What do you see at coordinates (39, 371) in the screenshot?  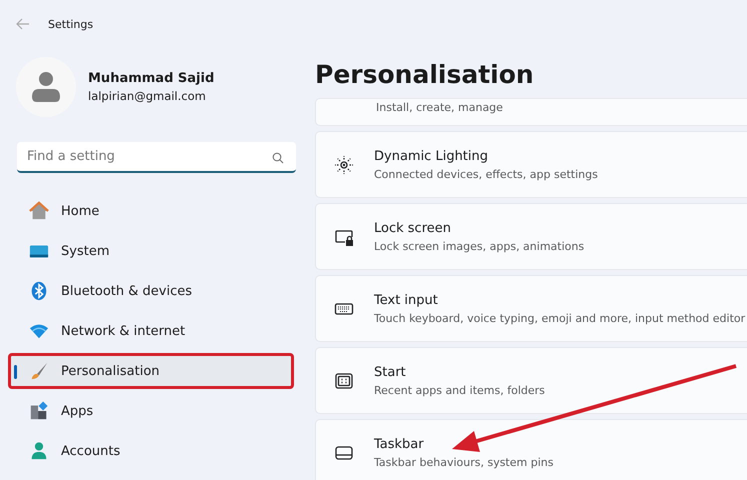 I see `paintbrush-icon` at bounding box center [39, 371].